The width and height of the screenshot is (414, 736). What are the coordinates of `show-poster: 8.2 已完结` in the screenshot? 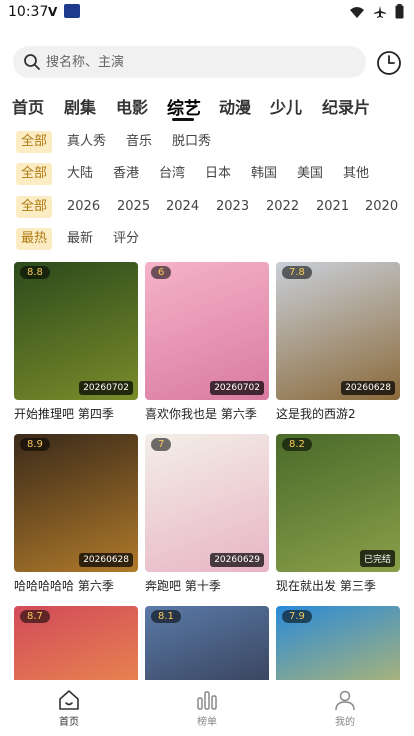 It's located at (338, 503).